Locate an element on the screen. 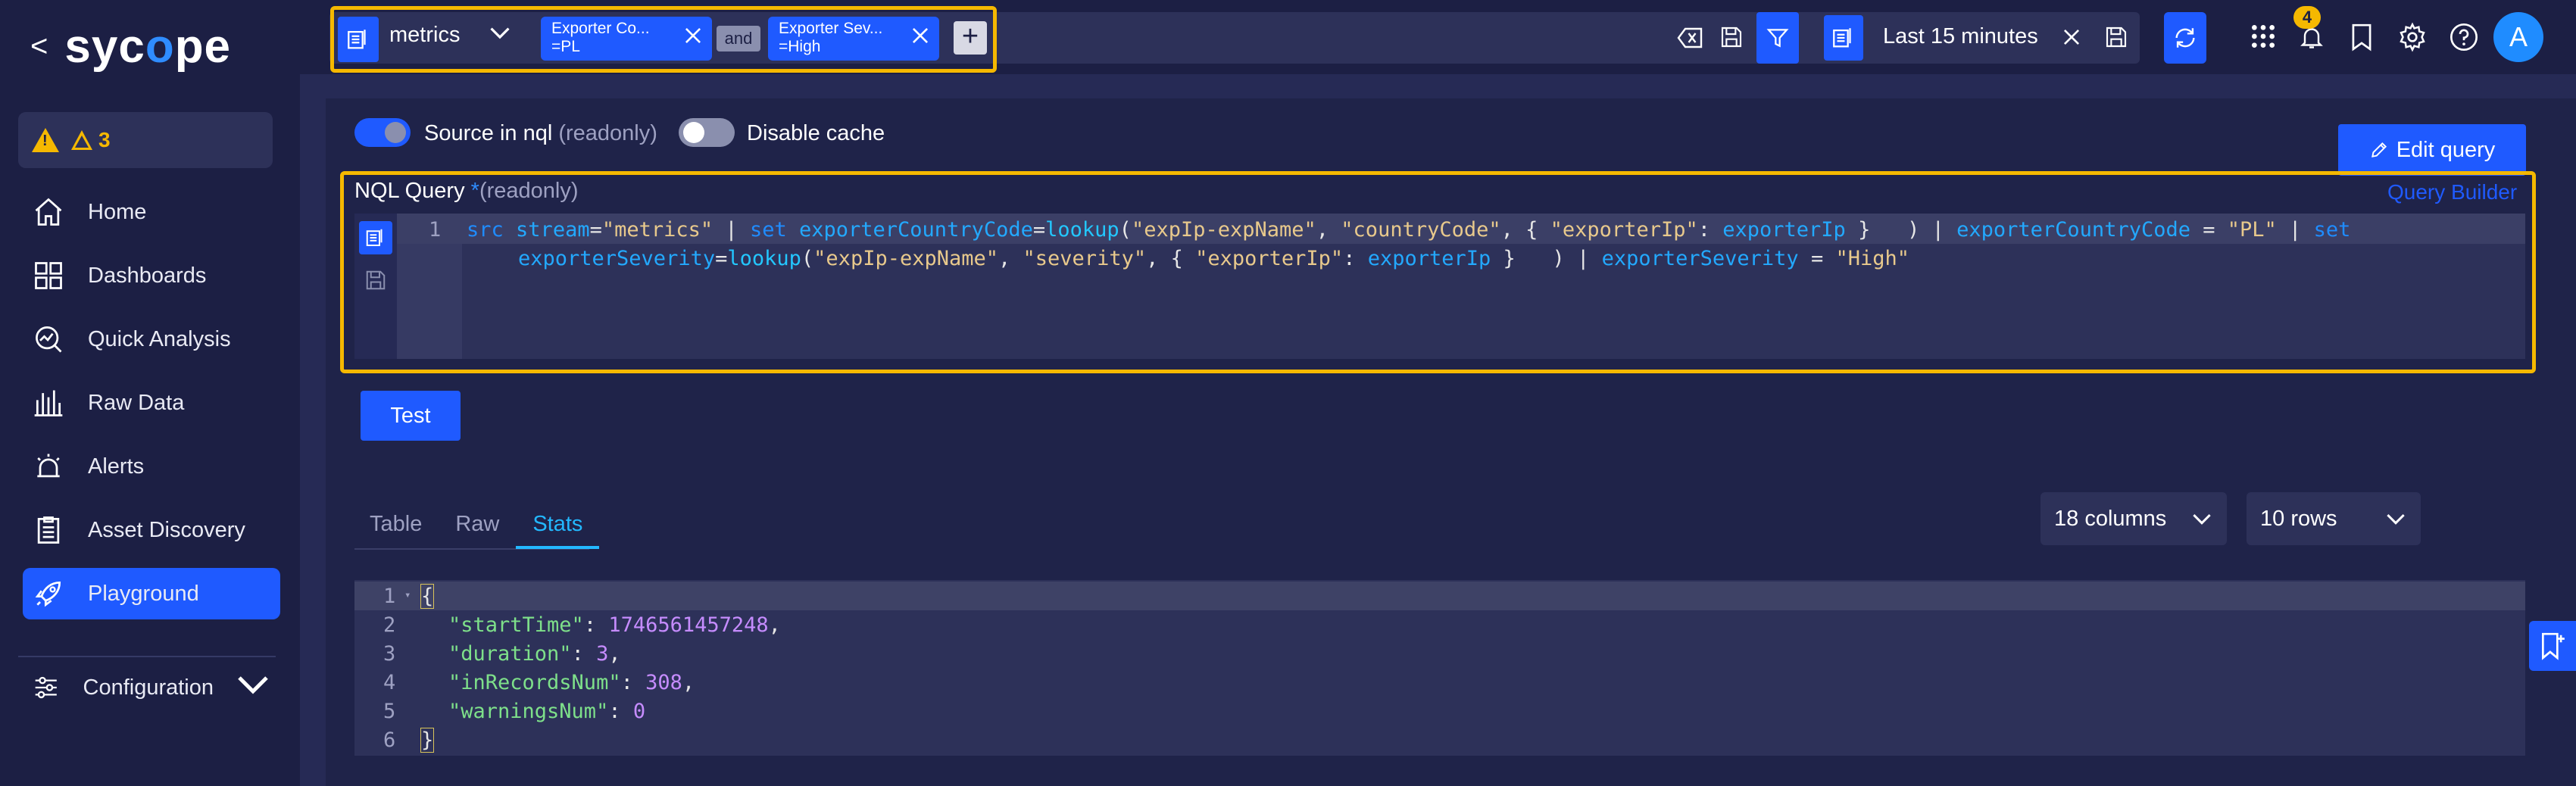  json-entry: "warningsNum": 0 is located at coordinates (547, 712).